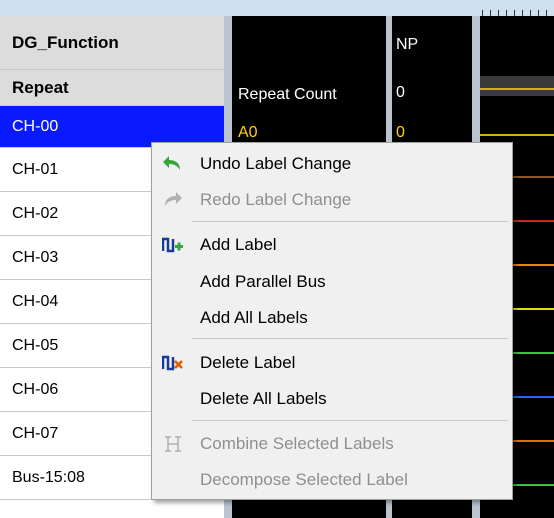  I want to click on undo-label-change-item: Undo Label Change, so click(332, 164).